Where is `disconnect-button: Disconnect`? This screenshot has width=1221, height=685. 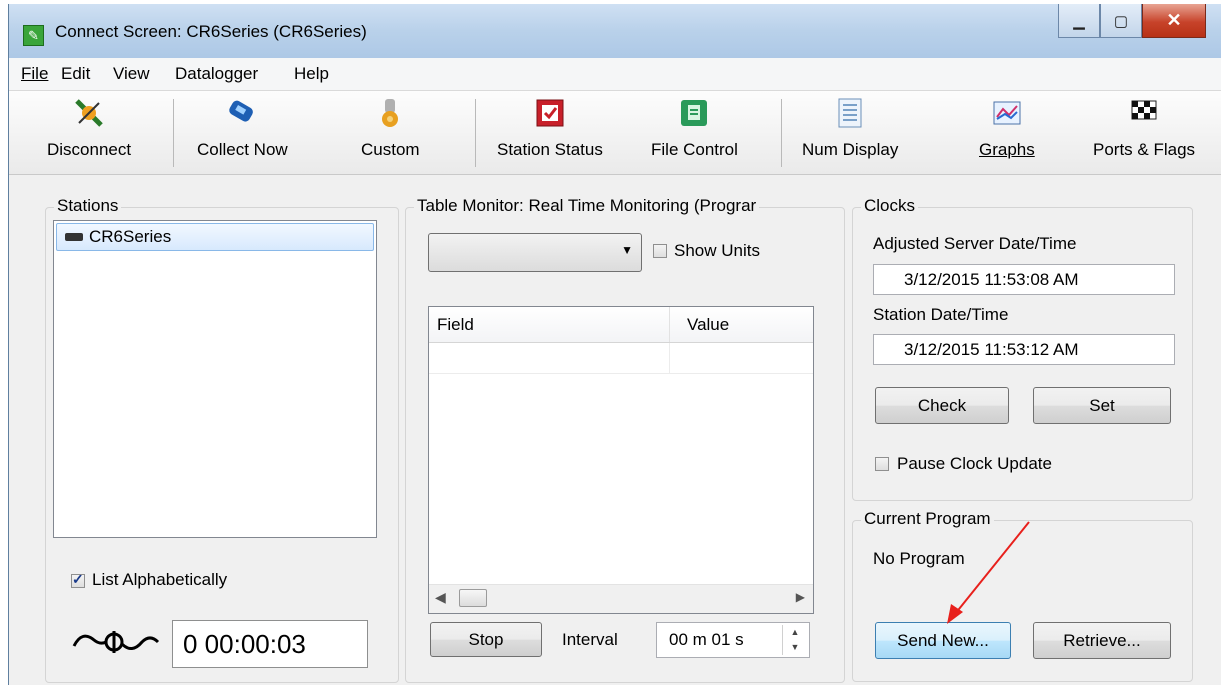
disconnect-button: Disconnect is located at coordinates (89, 128).